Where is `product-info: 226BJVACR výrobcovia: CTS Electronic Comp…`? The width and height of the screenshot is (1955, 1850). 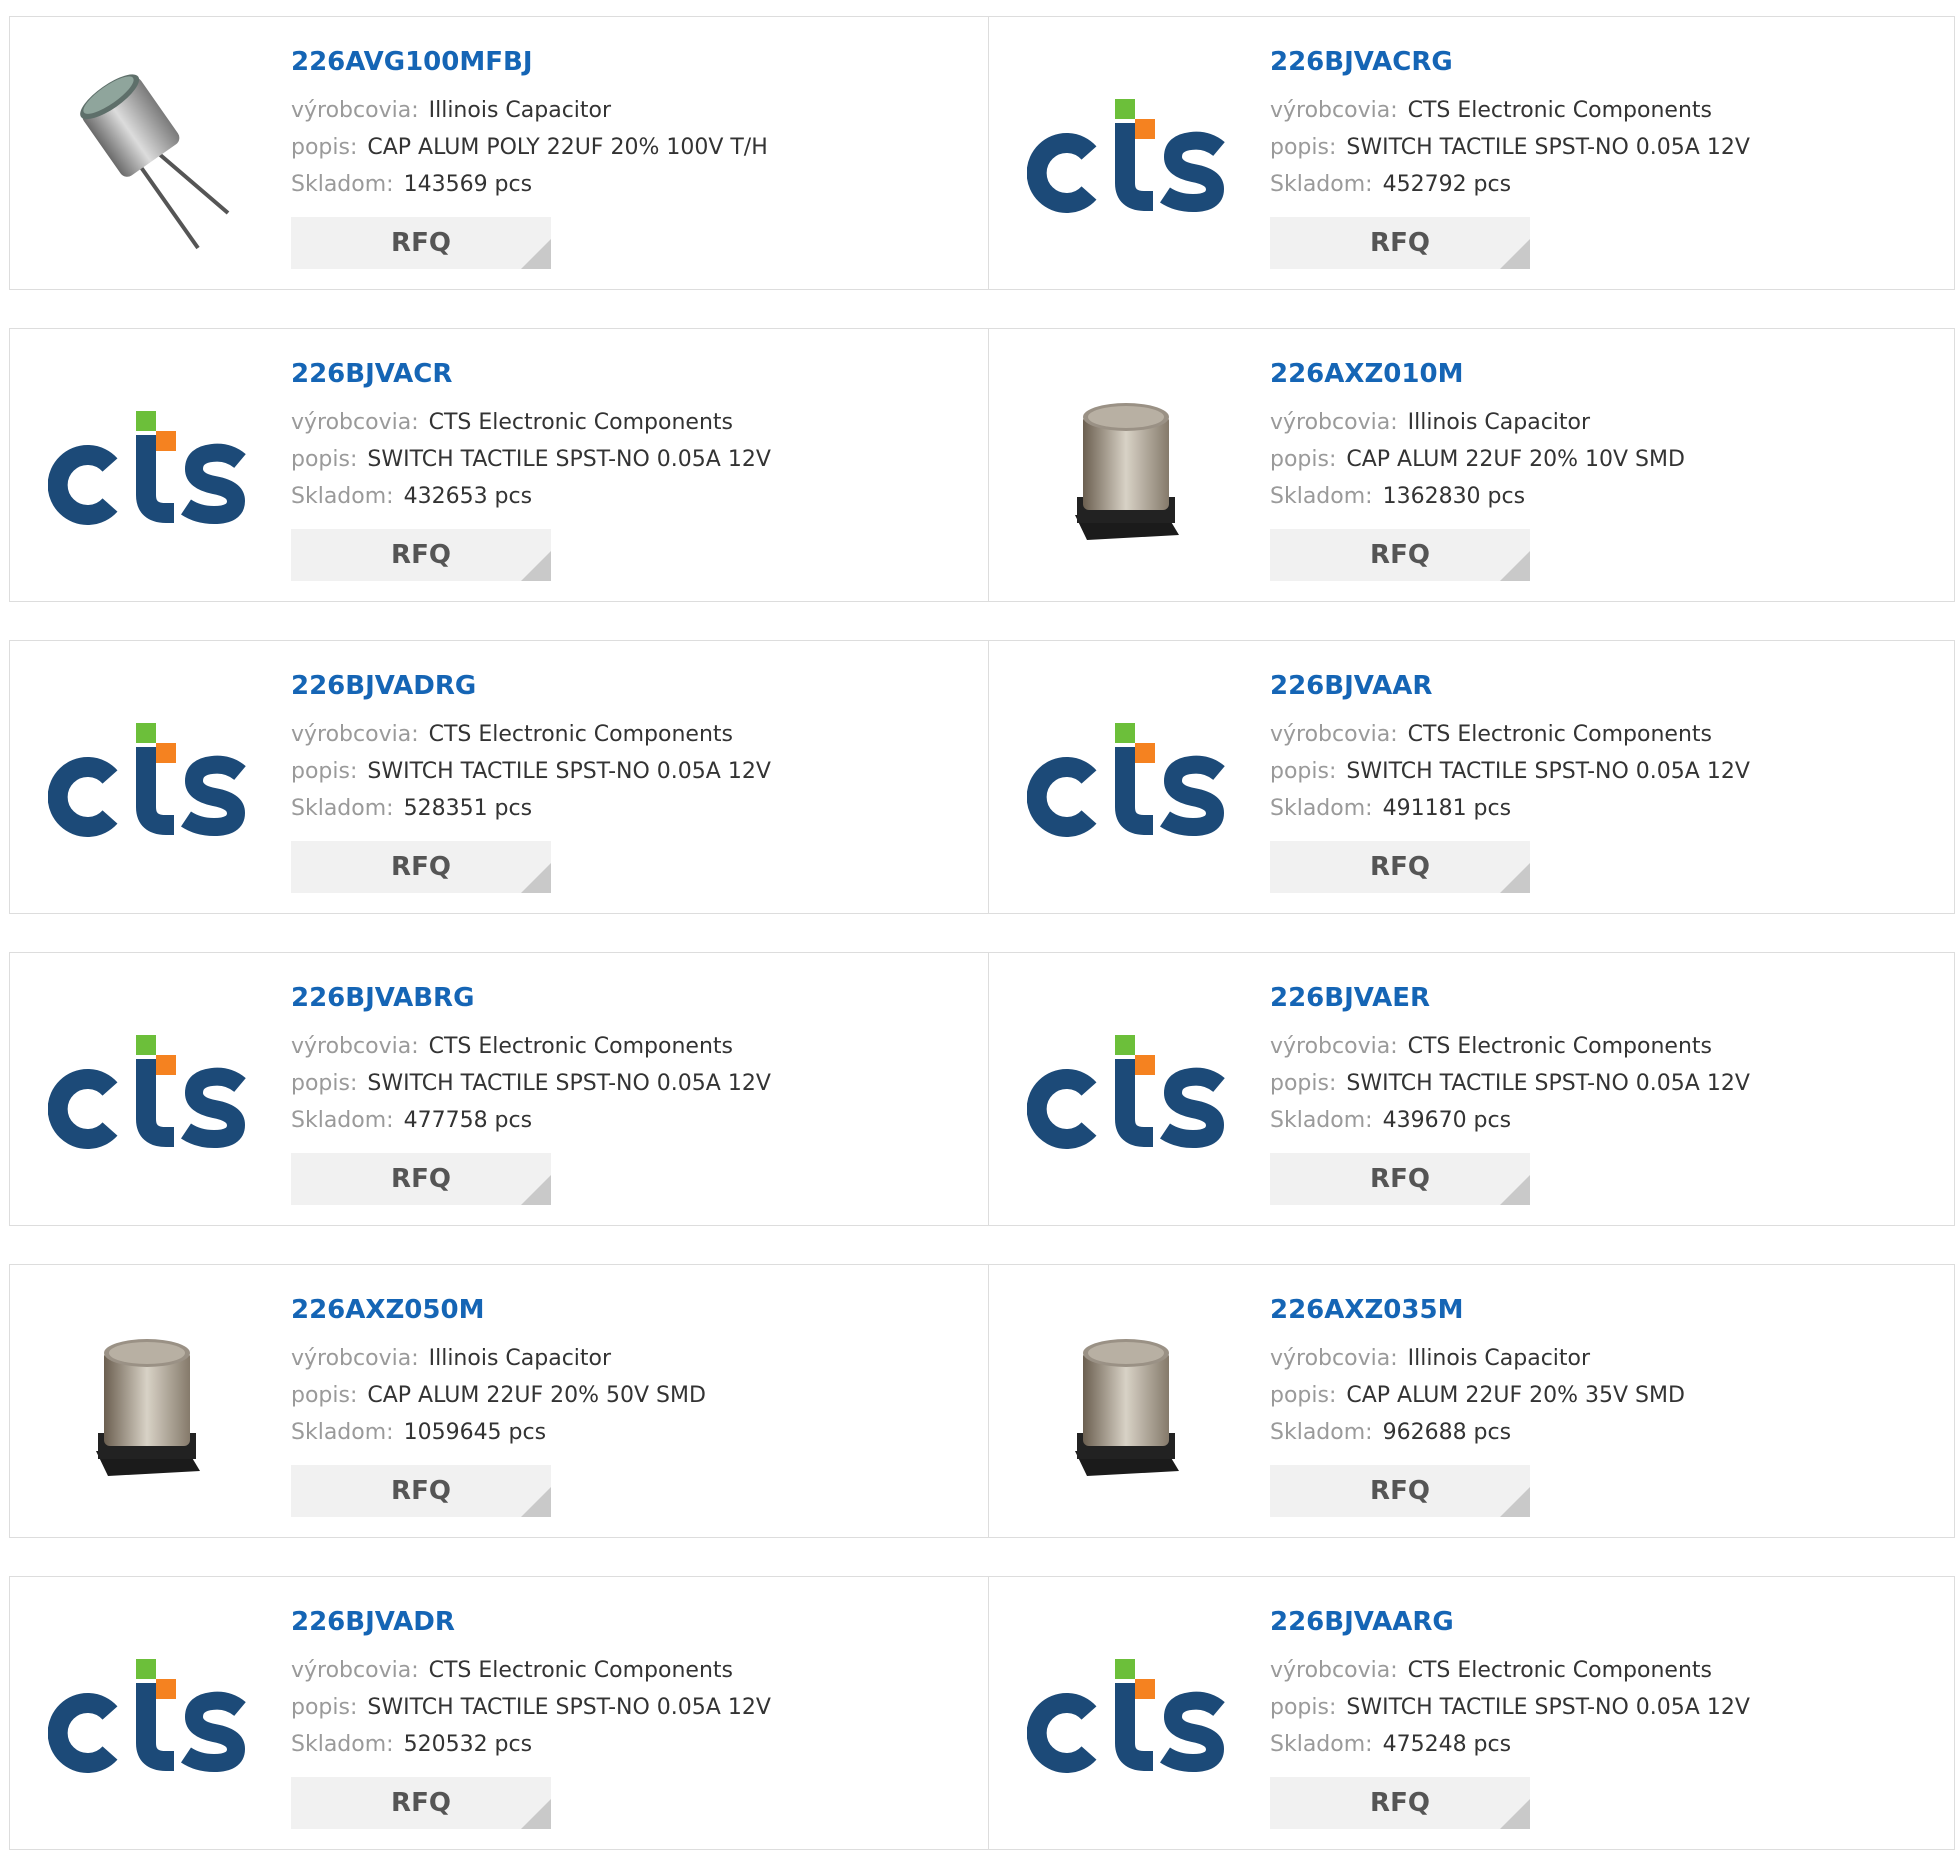
product-info: 226BJVACR výrobcovia: CTS Electronic Comp… is located at coordinates (634, 438).